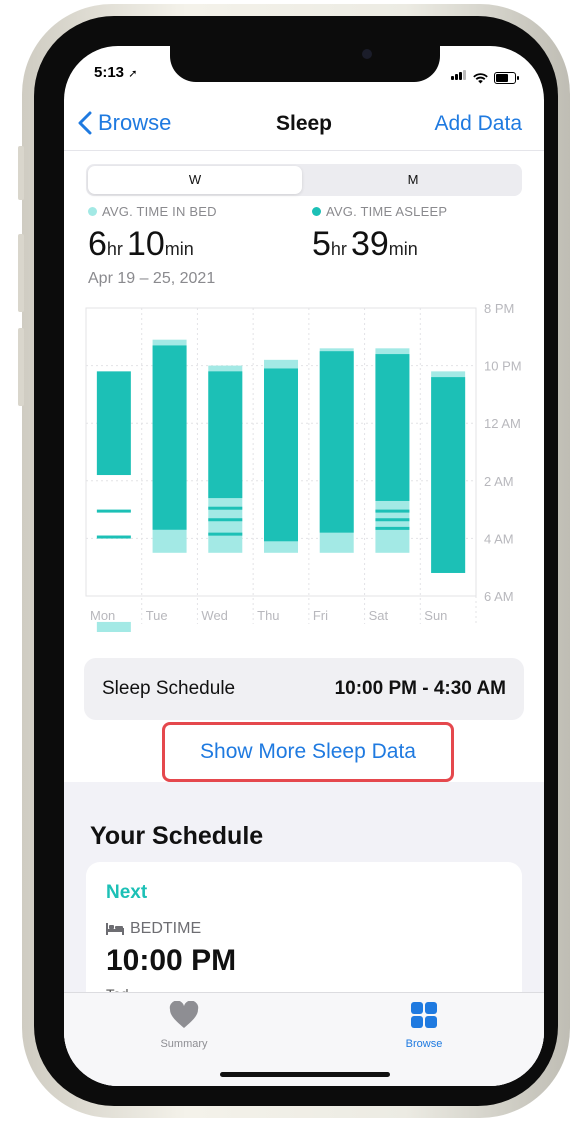 Image resolution: width=570 pixels, height=1125 pixels. What do you see at coordinates (159, 211) in the screenshot?
I see `in-bed-label-text: AVG. TIME IN BED` at bounding box center [159, 211].